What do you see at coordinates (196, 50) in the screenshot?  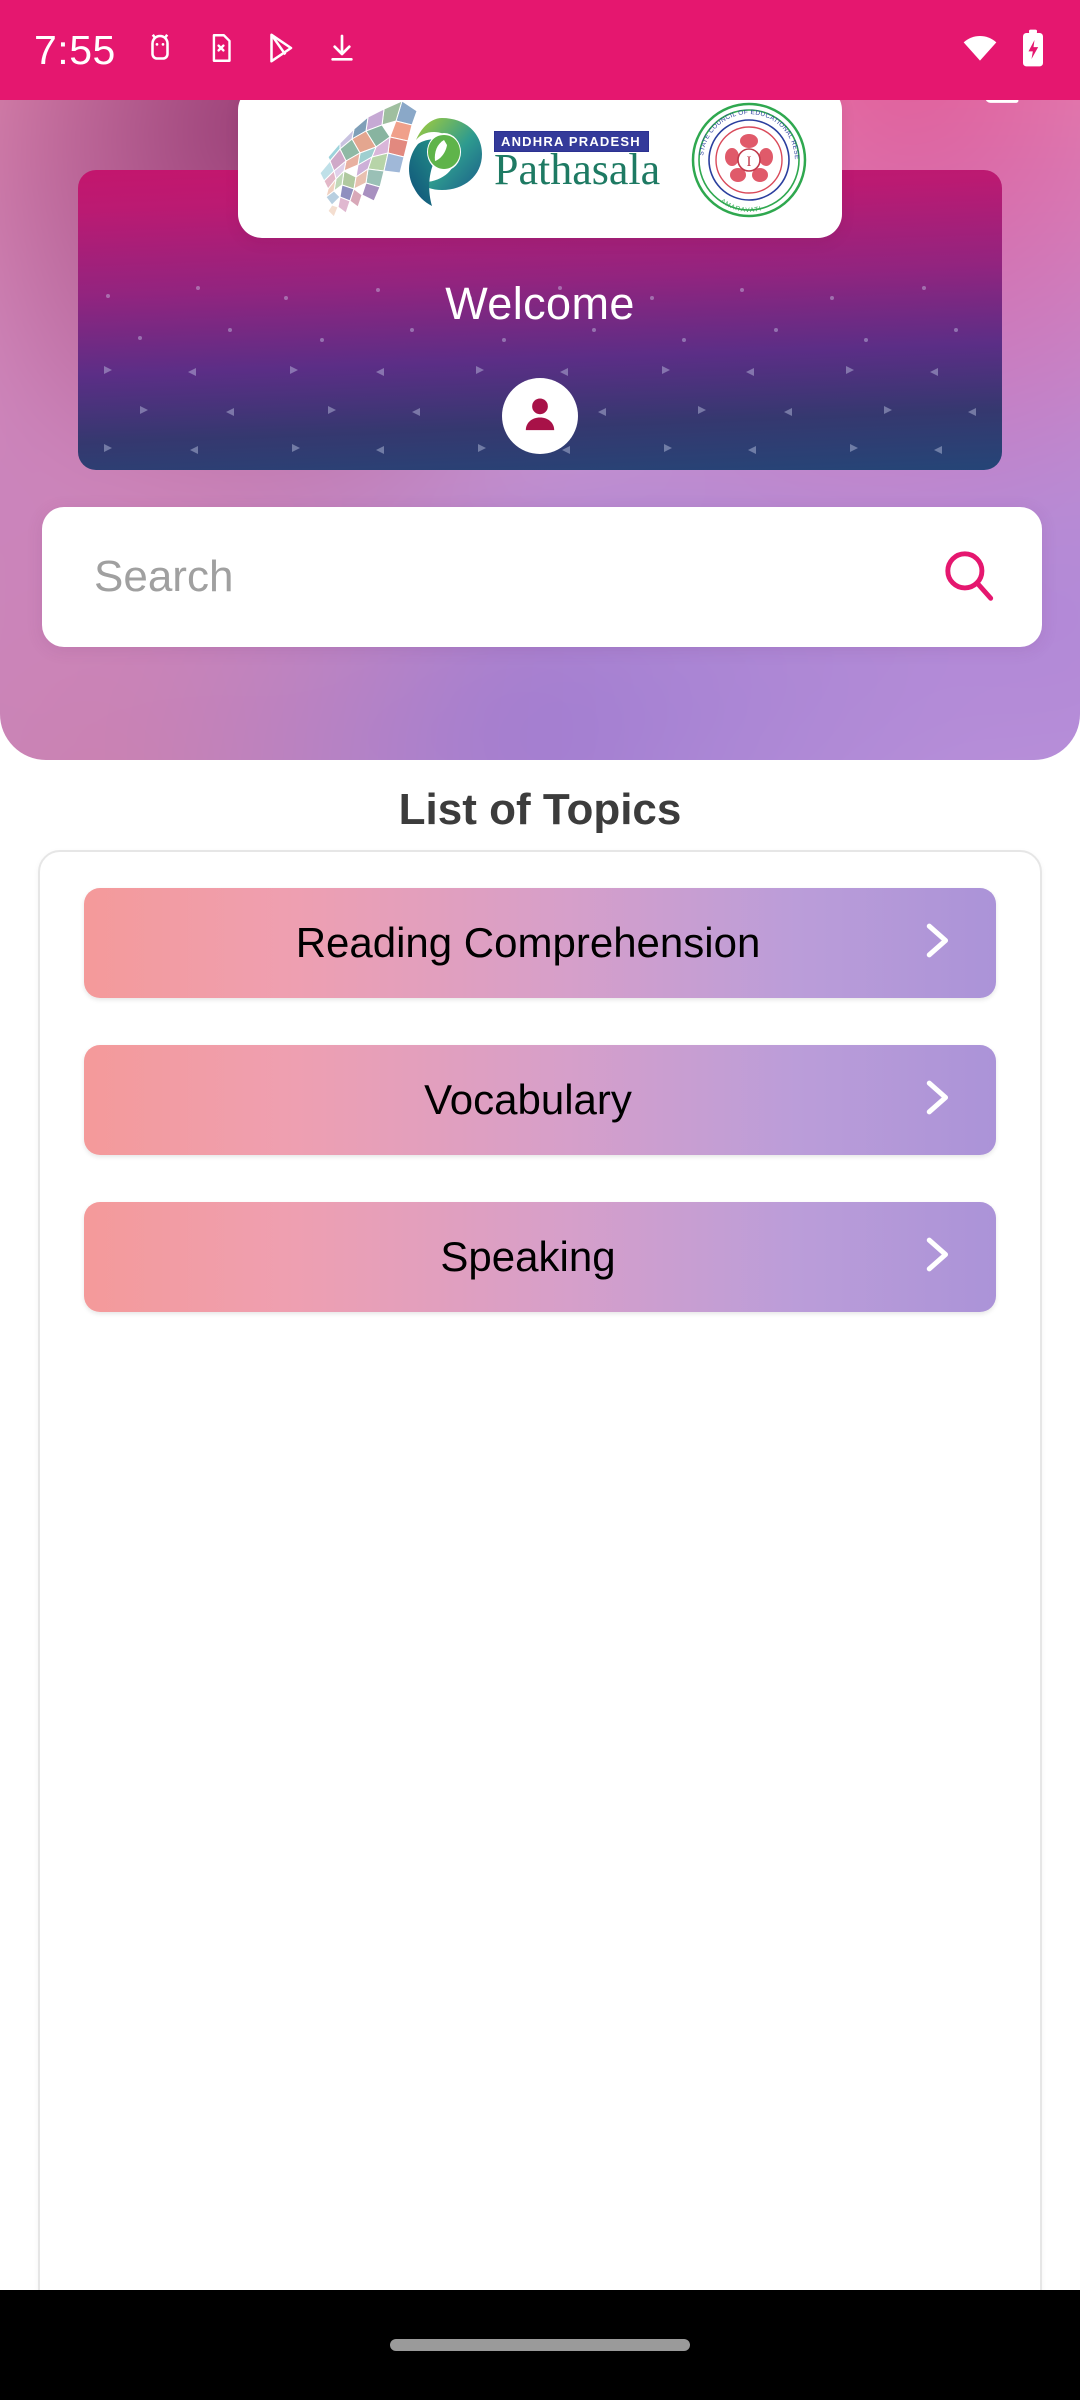 I see `status-bar-left: 7:55` at bounding box center [196, 50].